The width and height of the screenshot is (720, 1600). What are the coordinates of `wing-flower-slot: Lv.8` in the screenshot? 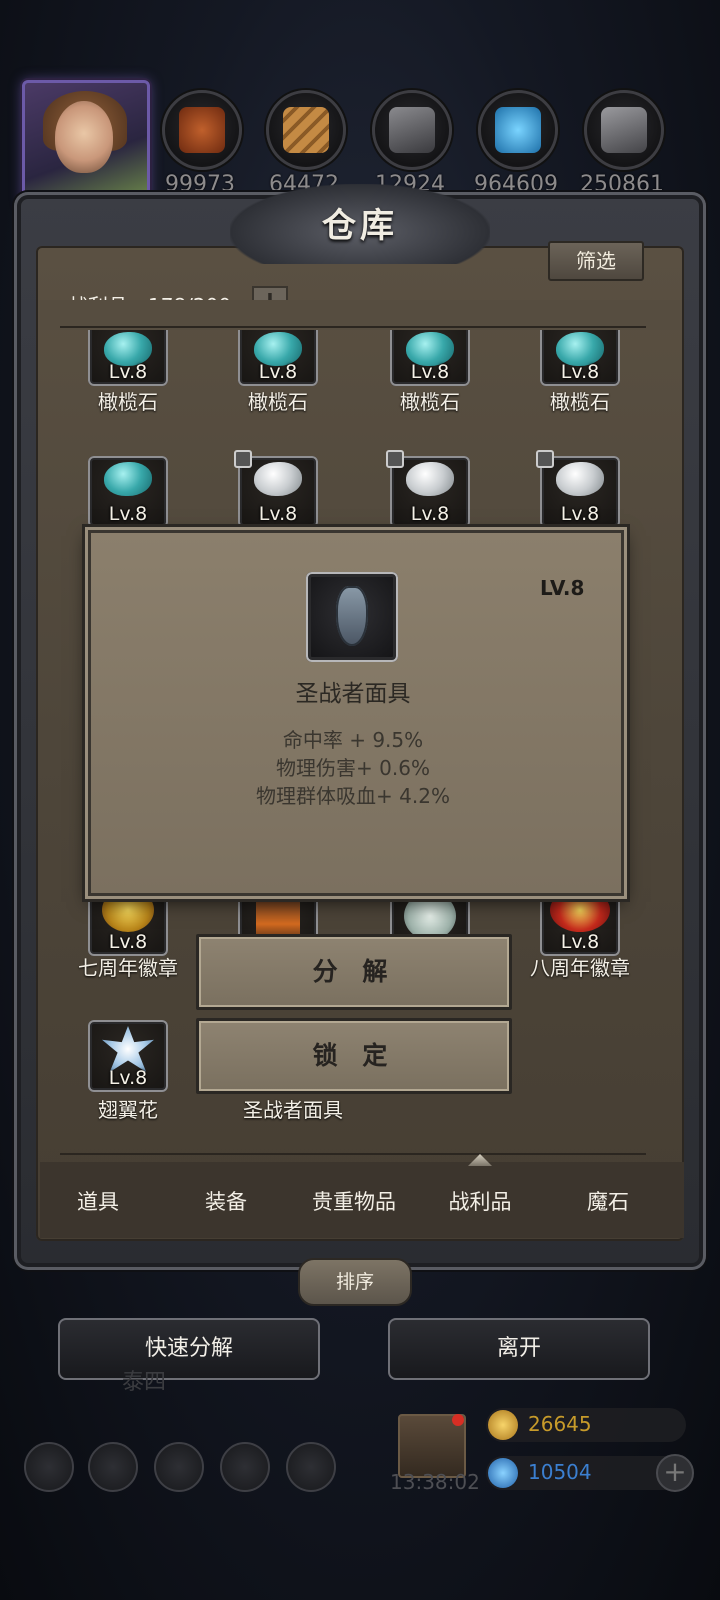 It's located at (128, 1056).